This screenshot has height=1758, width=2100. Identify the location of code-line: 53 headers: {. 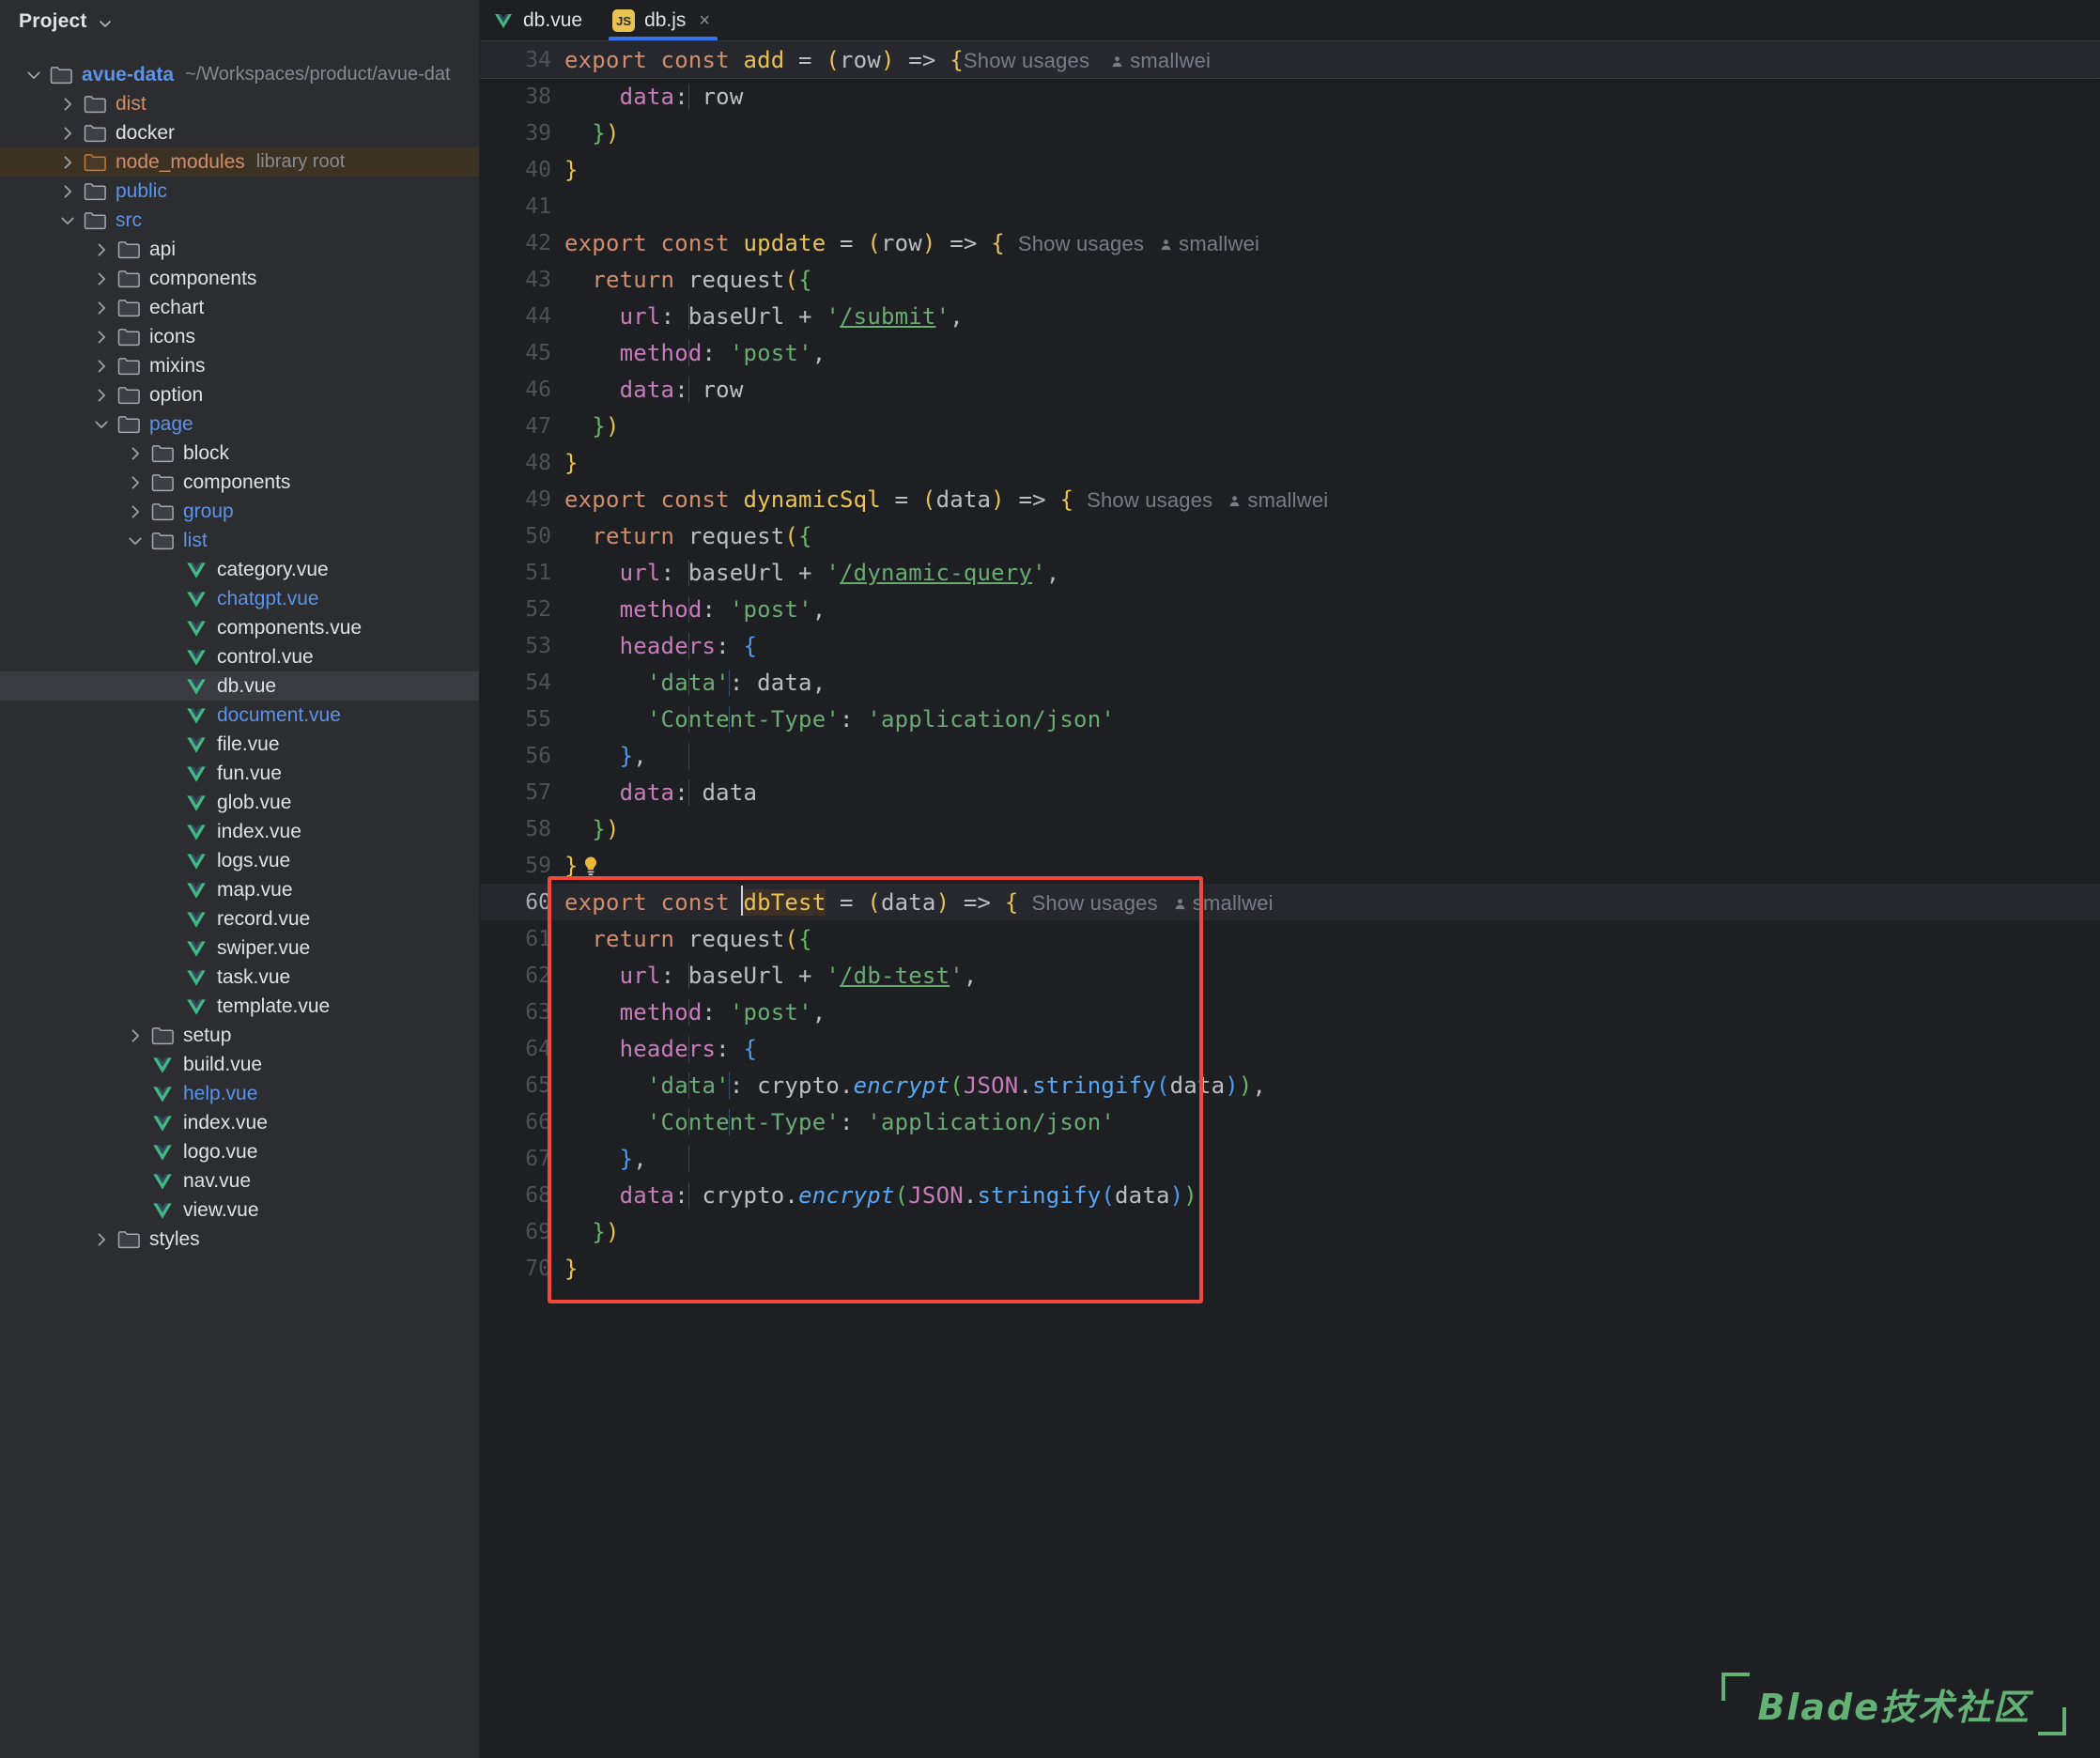
(1290, 645).